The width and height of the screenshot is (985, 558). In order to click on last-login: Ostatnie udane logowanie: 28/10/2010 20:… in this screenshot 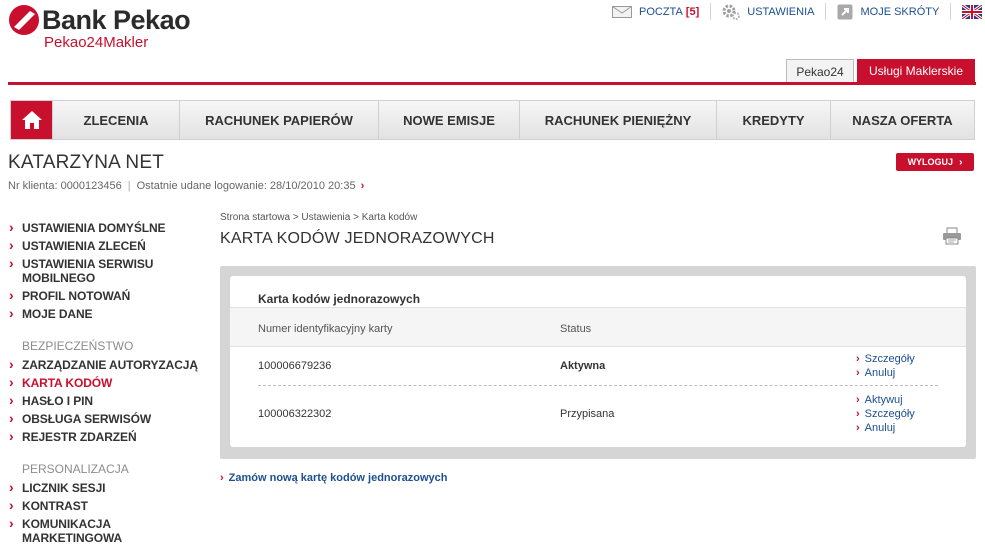, I will do `click(246, 186)`.